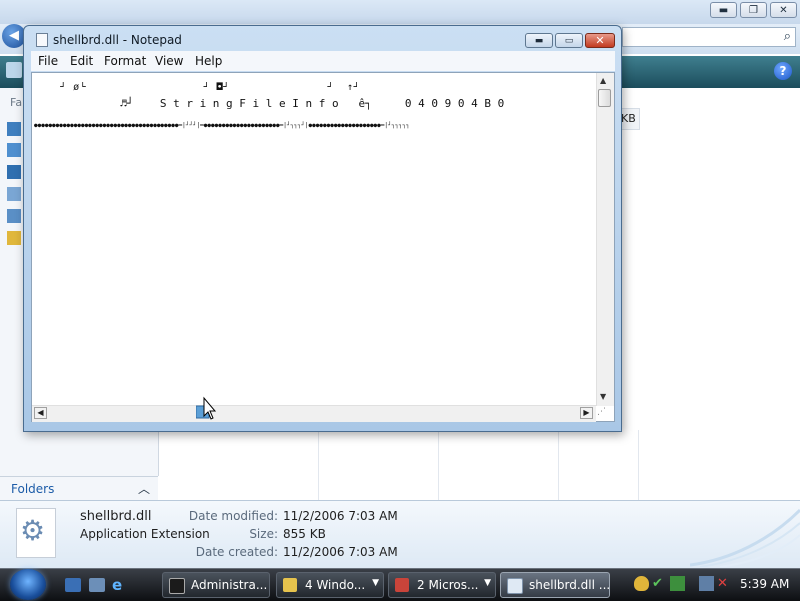 The height and width of the screenshot is (601, 800). What do you see at coordinates (263, 534) in the screenshot?
I see `size-label: Size:` at bounding box center [263, 534].